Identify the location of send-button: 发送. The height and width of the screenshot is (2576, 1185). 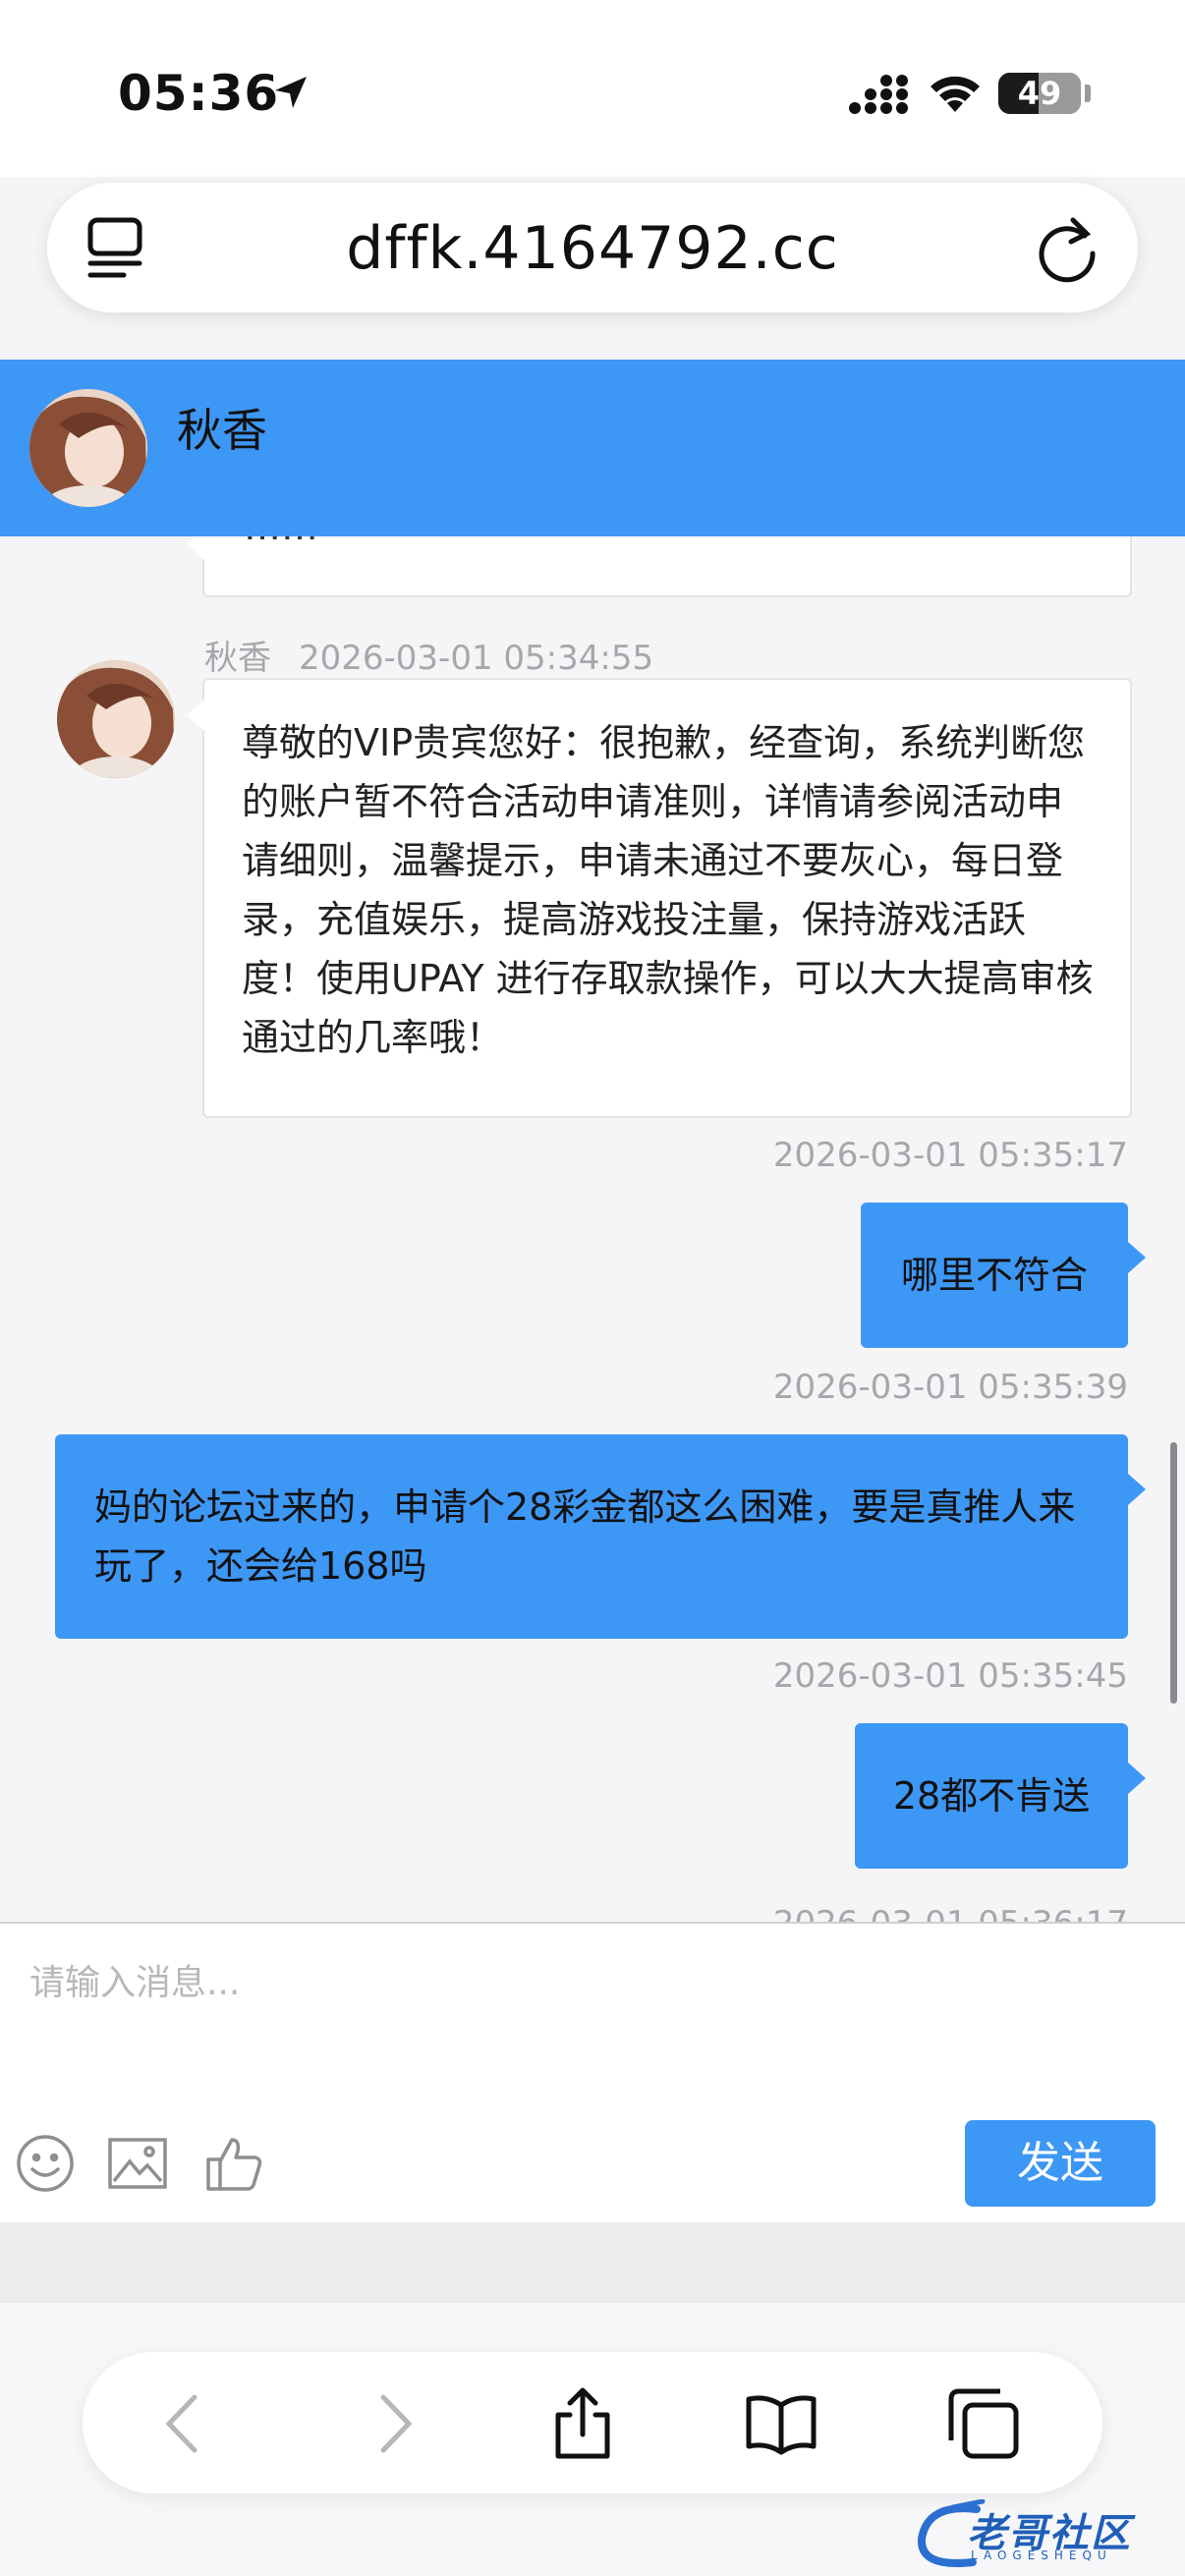
(1061, 2163).